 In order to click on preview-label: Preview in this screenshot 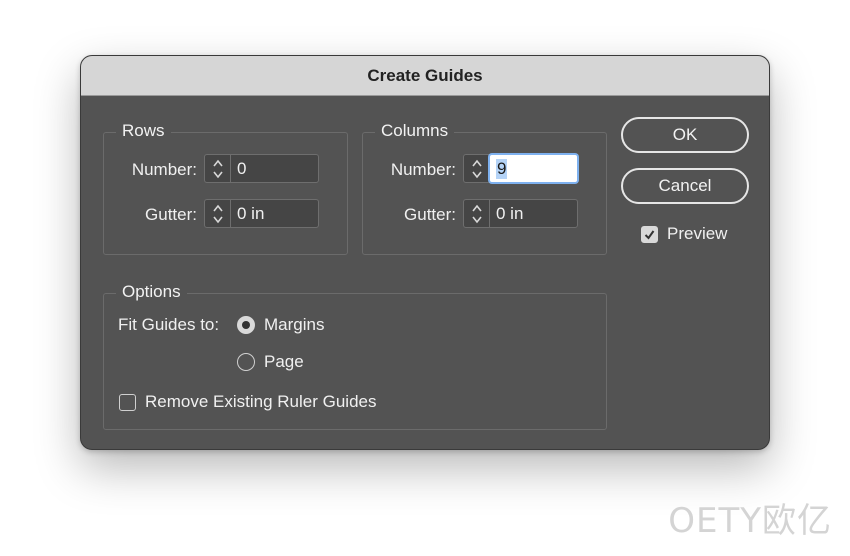, I will do `click(697, 233)`.